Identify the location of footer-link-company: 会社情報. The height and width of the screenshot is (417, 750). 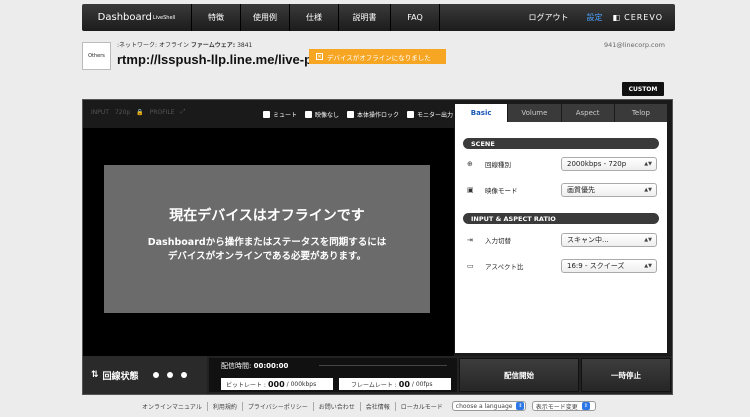
(378, 406).